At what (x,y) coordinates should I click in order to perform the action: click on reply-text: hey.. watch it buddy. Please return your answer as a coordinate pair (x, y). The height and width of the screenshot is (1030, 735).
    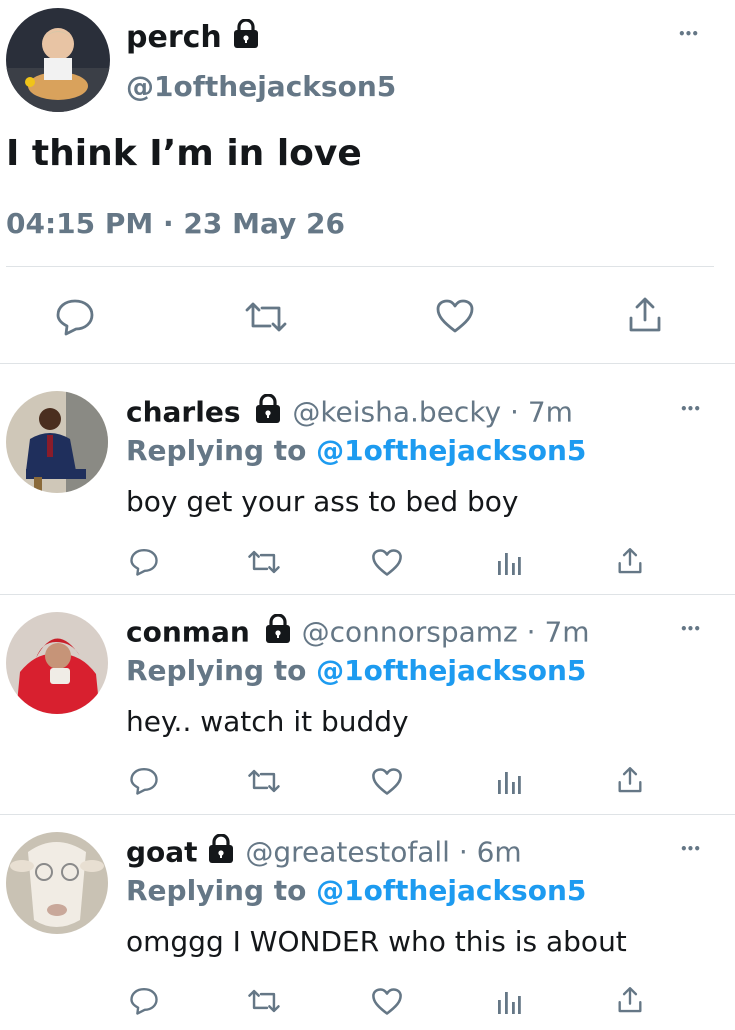
    Looking at the image, I should click on (267, 721).